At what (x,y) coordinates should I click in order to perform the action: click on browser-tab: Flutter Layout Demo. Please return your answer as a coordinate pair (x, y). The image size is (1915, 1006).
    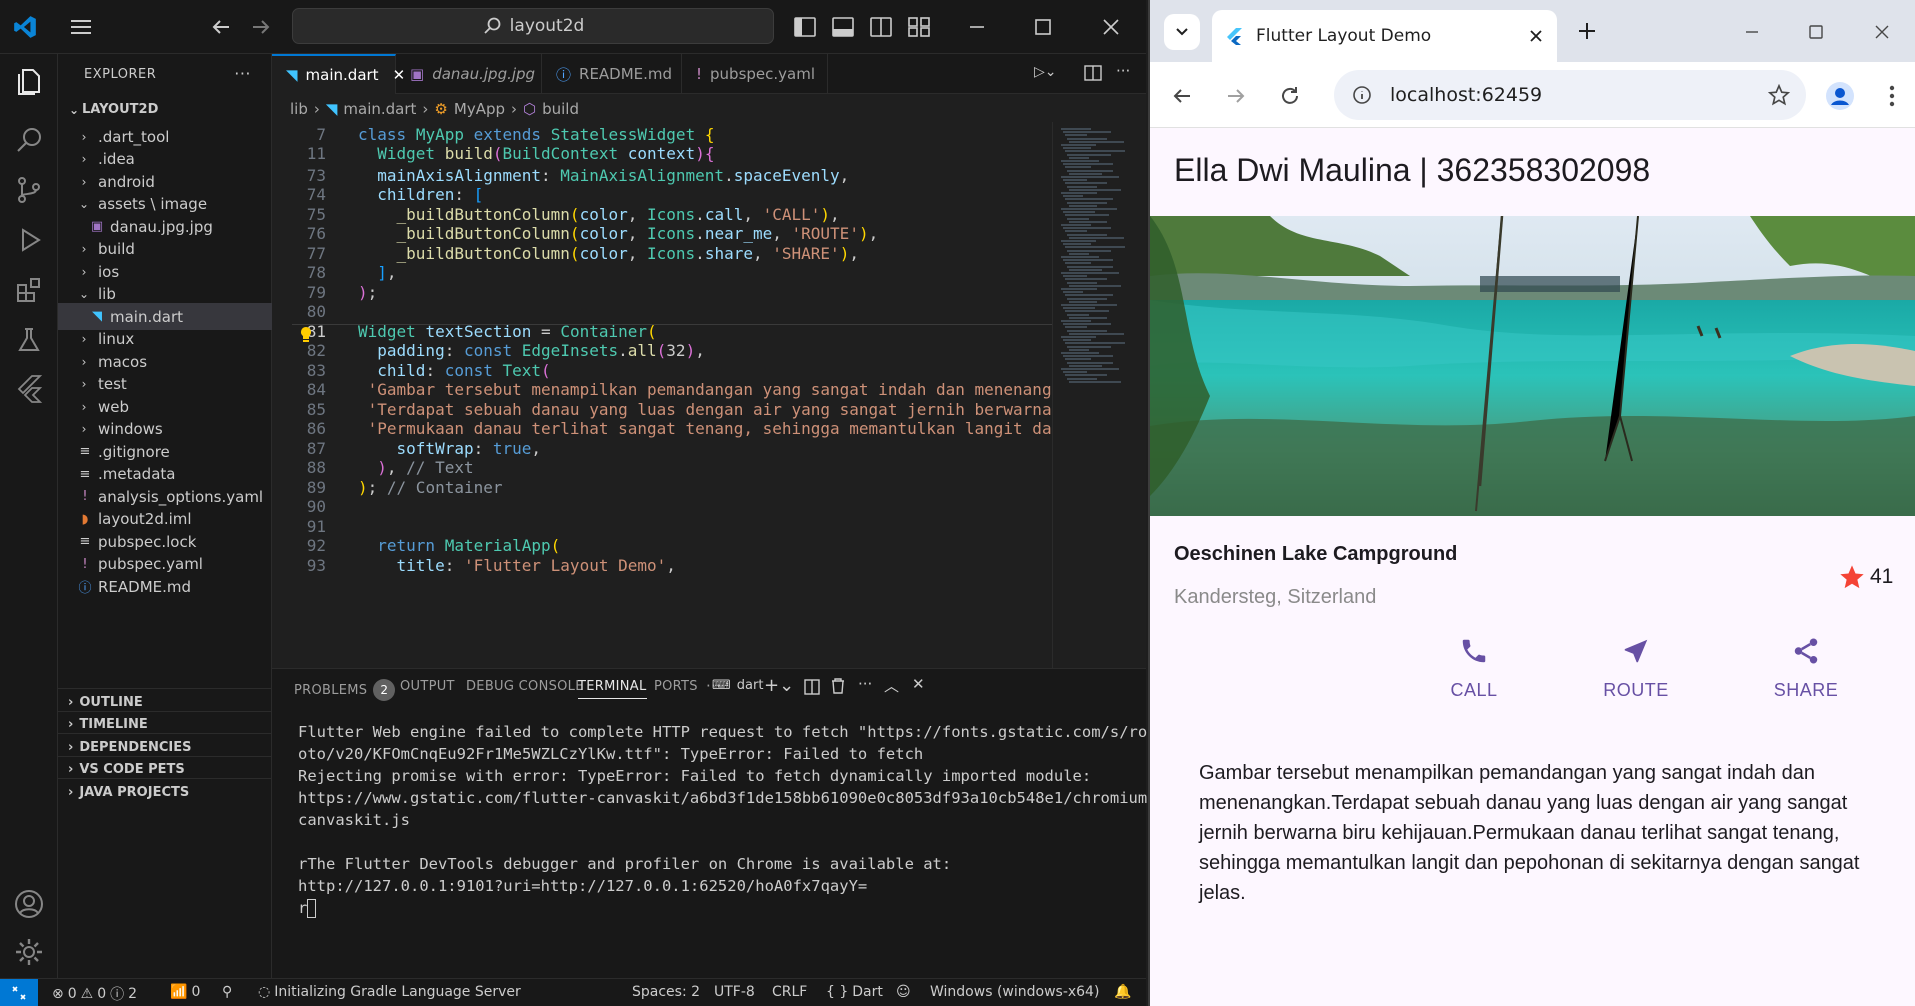
    Looking at the image, I should click on (1384, 36).